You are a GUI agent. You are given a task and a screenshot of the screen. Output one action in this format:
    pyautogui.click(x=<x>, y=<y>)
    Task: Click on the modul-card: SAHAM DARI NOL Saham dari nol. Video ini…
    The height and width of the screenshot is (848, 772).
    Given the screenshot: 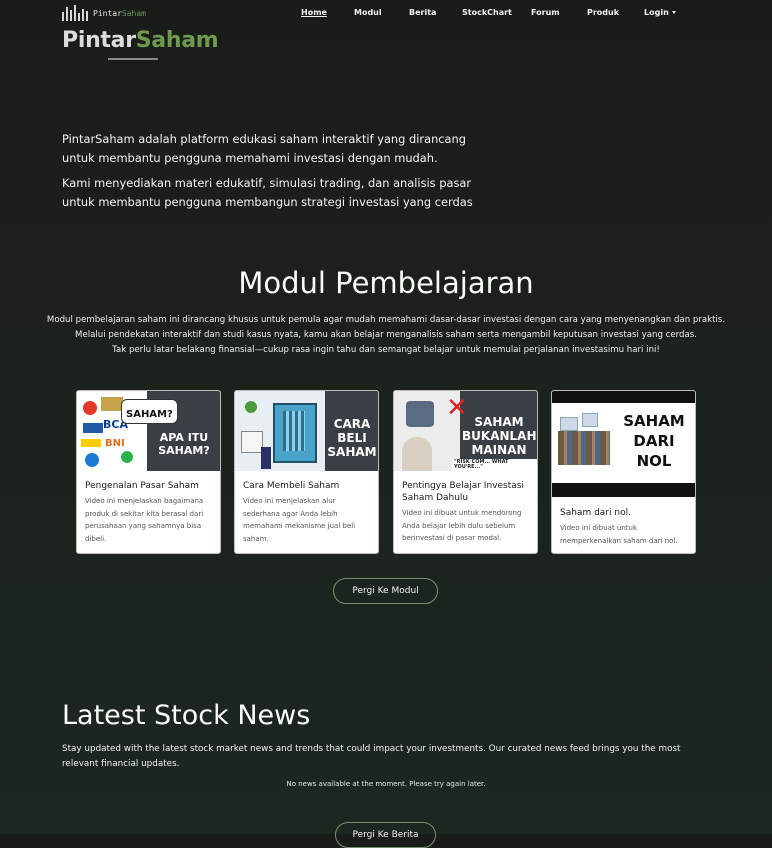 What is the action you would take?
    pyautogui.click(x=623, y=472)
    